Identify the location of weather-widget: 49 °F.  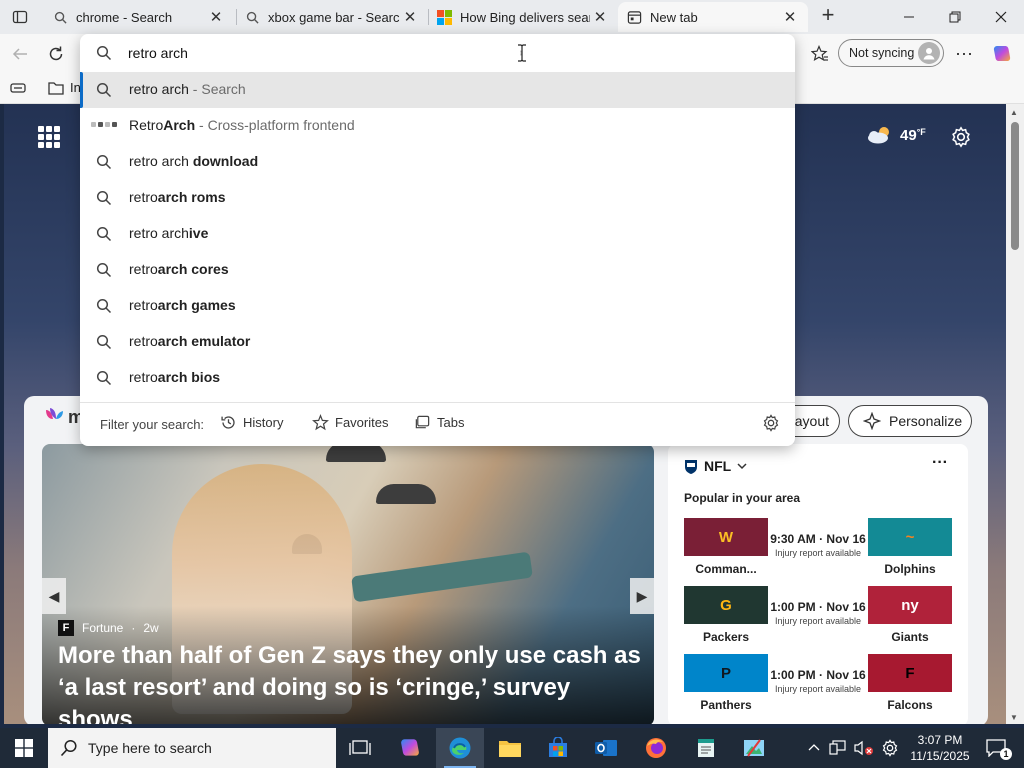
(896, 135).